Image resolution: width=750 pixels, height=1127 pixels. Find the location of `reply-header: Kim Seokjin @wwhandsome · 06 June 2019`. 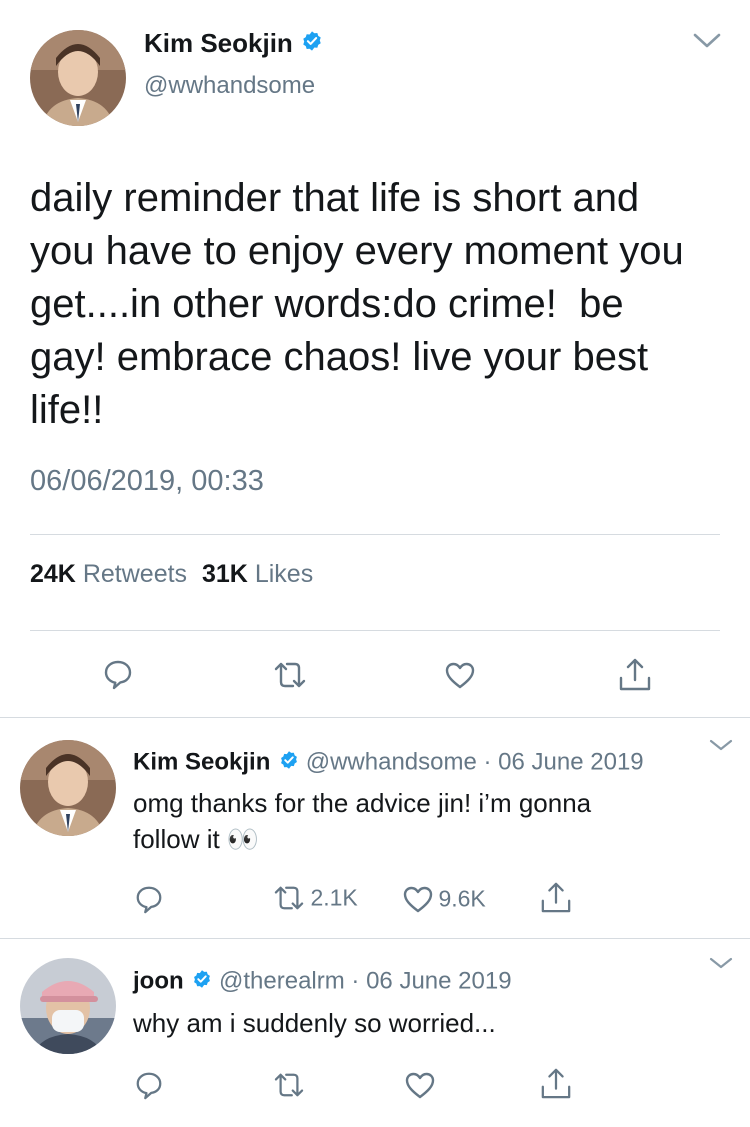

reply-header: Kim Seokjin @wwhandsome · 06 June 2019 is located at coordinates (388, 762).